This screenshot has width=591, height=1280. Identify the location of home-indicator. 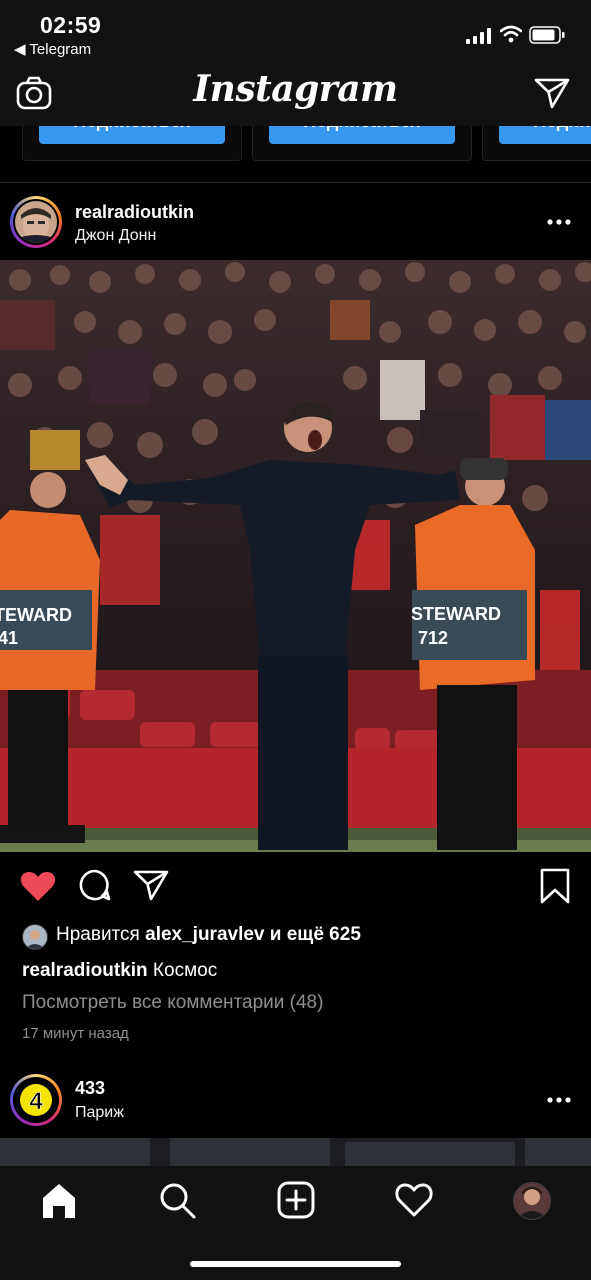
(295, 1264).